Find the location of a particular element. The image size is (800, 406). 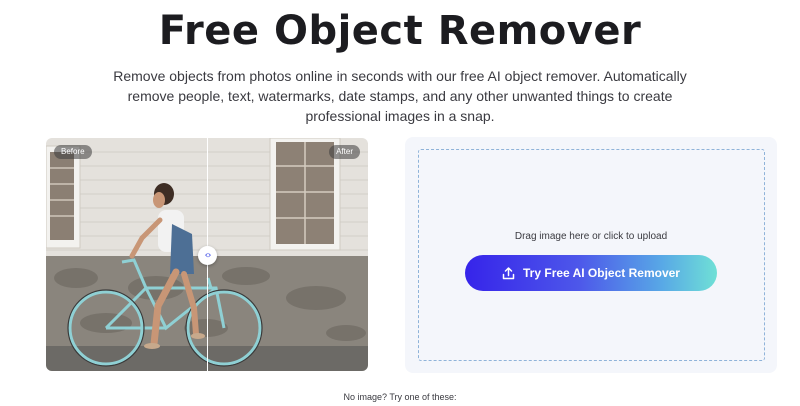

page-title: Free Object Remover is located at coordinates (400, 31).